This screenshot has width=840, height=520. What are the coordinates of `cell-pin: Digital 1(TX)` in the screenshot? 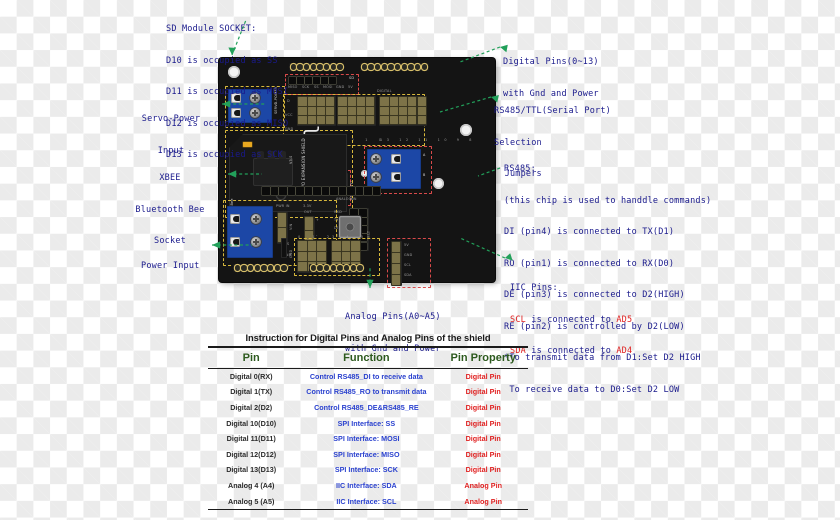 It's located at (251, 392).